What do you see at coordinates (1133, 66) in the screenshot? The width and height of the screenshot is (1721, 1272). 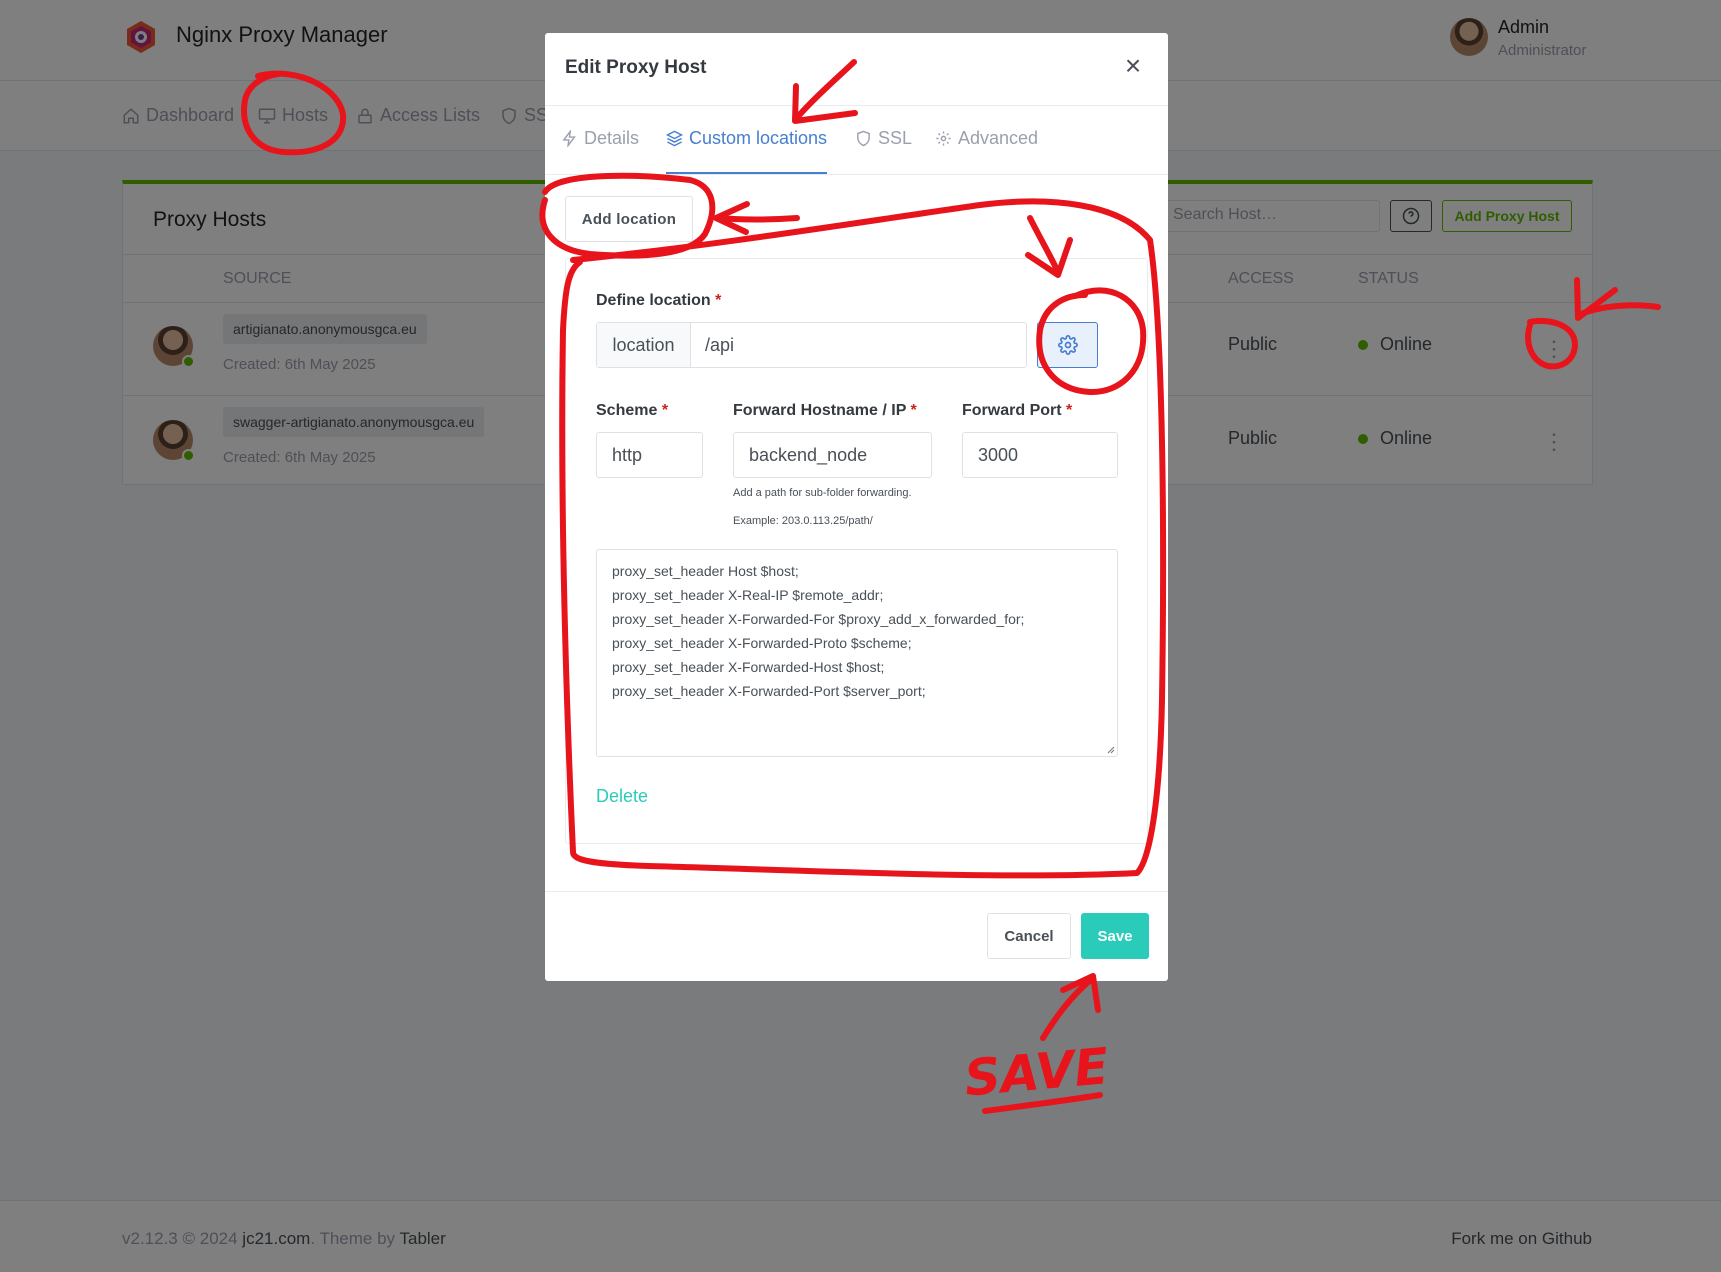 I see `close-icon: ×` at bounding box center [1133, 66].